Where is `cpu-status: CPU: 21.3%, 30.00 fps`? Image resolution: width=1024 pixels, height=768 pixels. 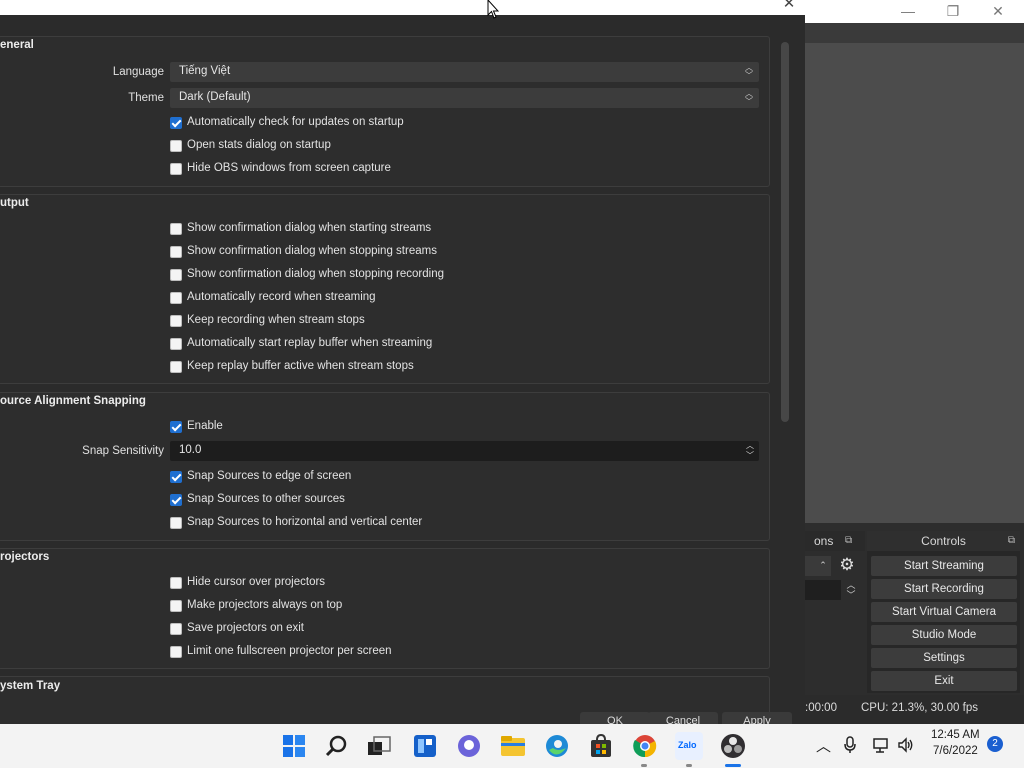
cpu-status: CPU: 21.3%, 30.00 fps is located at coordinates (919, 708).